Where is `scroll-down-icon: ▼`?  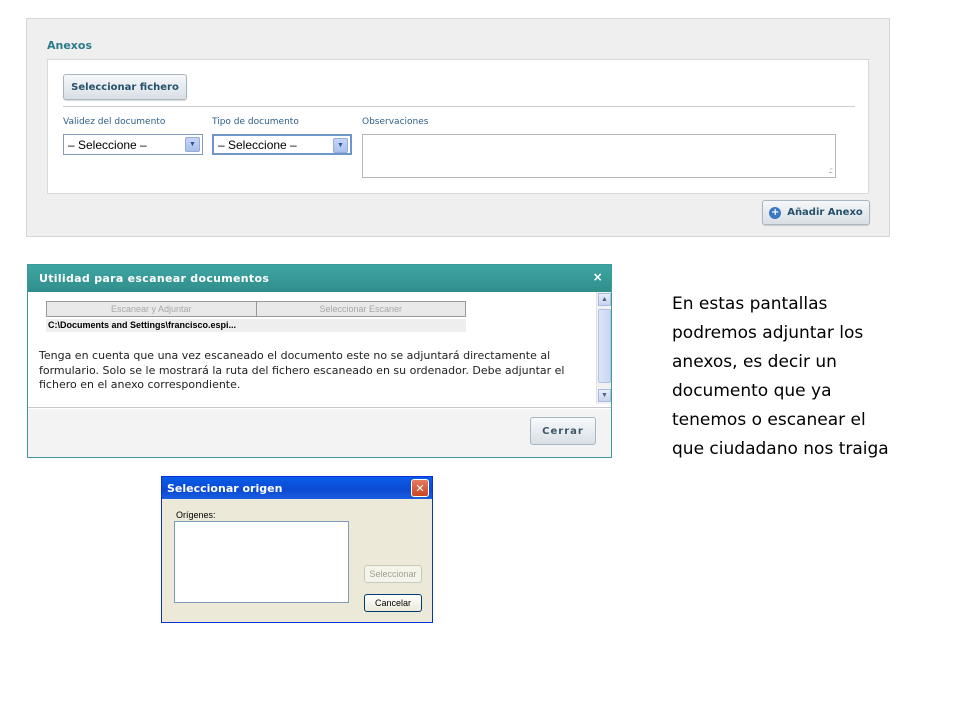 scroll-down-icon: ▼ is located at coordinates (604, 395).